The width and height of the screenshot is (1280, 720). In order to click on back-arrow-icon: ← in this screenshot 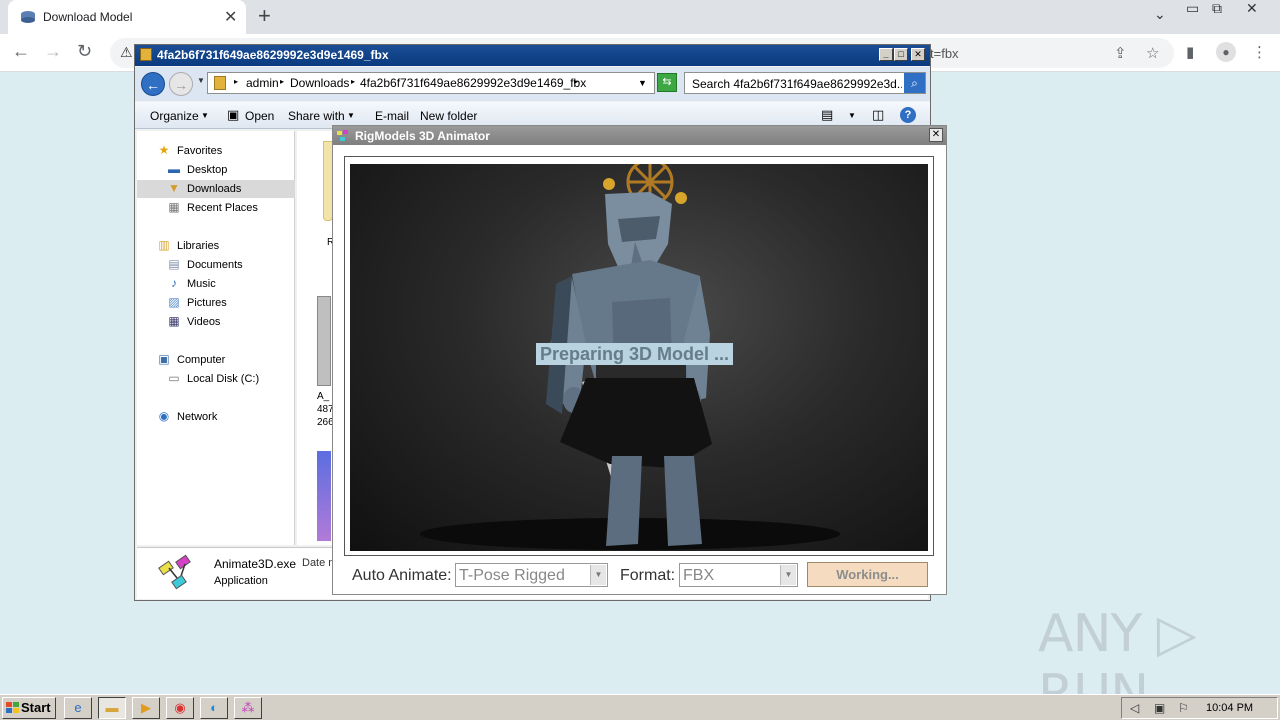, I will do `click(21, 51)`.